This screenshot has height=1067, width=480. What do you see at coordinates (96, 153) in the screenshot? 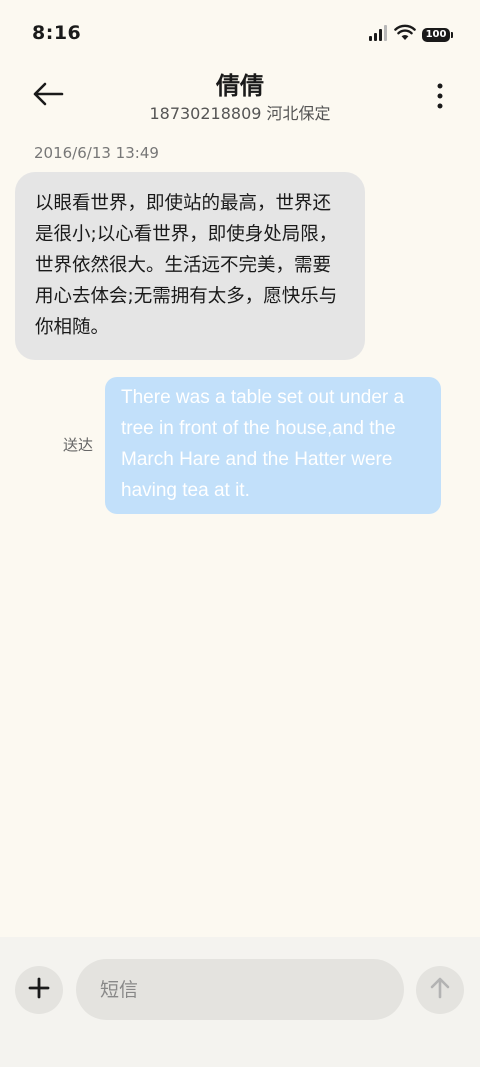
I see `message-timestamp: 2016/6/13 13:49` at bounding box center [96, 153].